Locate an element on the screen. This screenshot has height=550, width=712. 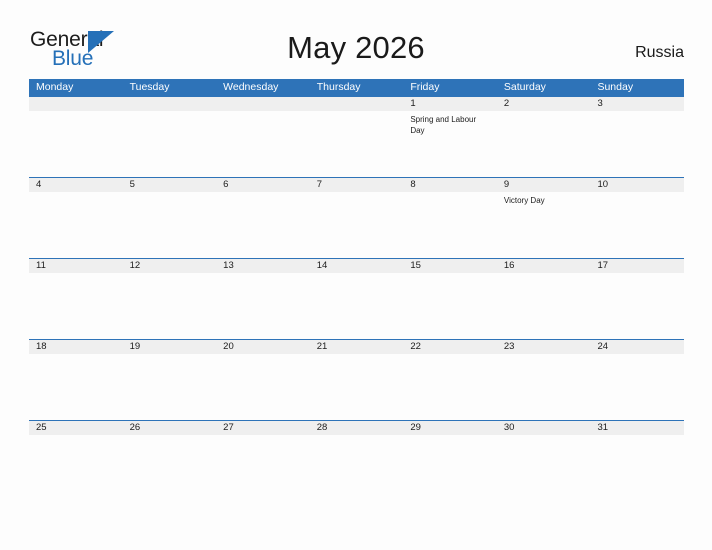
week-date-band: 25 26 27 28 29 30 31 is located at coordinates (356, 428).